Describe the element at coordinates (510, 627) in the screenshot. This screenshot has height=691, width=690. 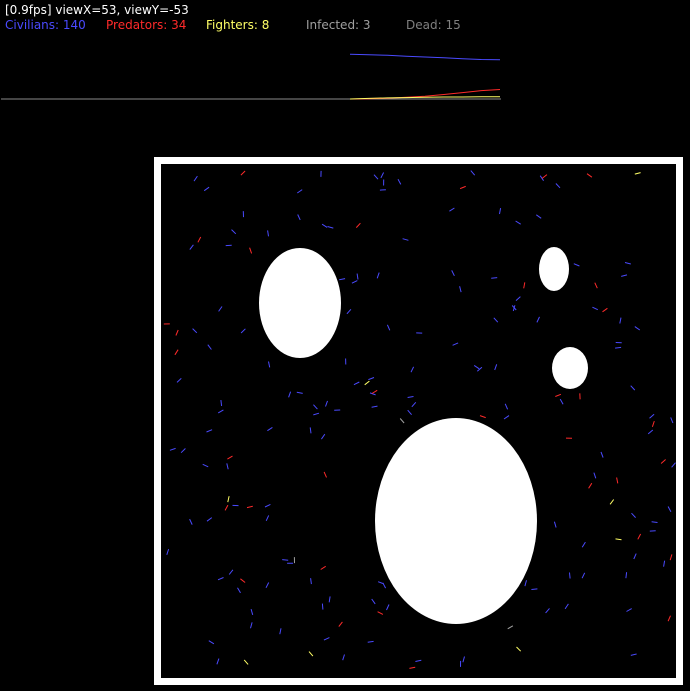
I see `infected-agent` at that location.